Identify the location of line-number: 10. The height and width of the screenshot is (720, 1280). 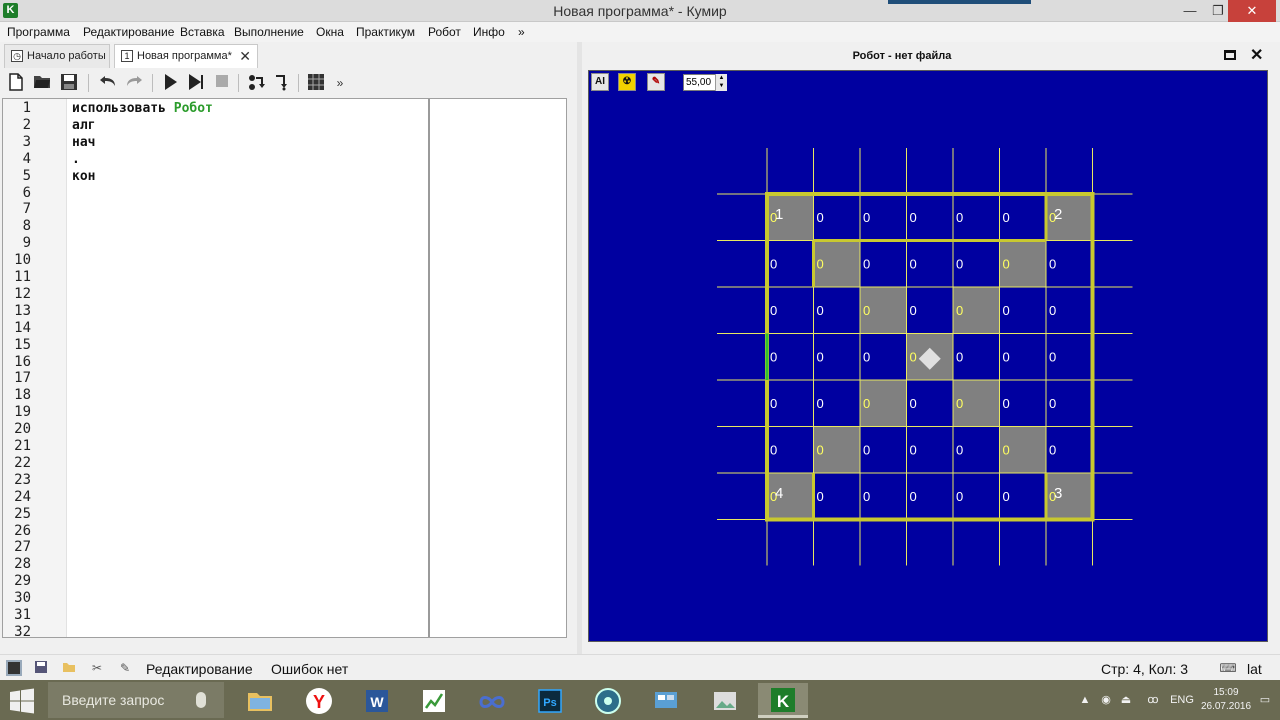
(22, 260).